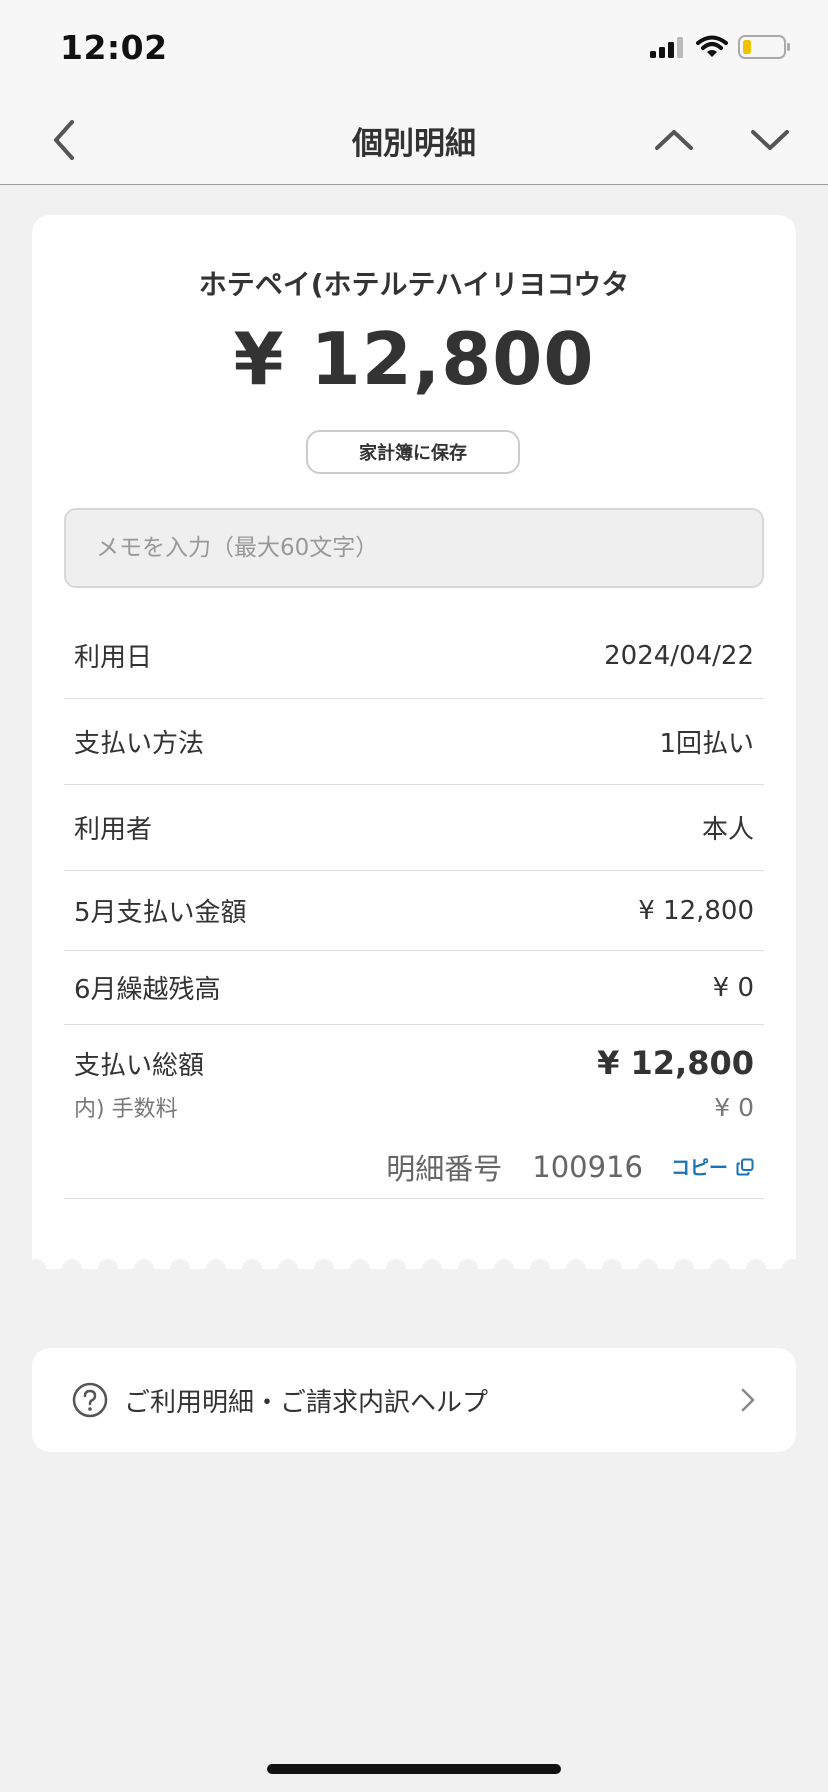  I want to click on copy-icon, so click(745, 1166).